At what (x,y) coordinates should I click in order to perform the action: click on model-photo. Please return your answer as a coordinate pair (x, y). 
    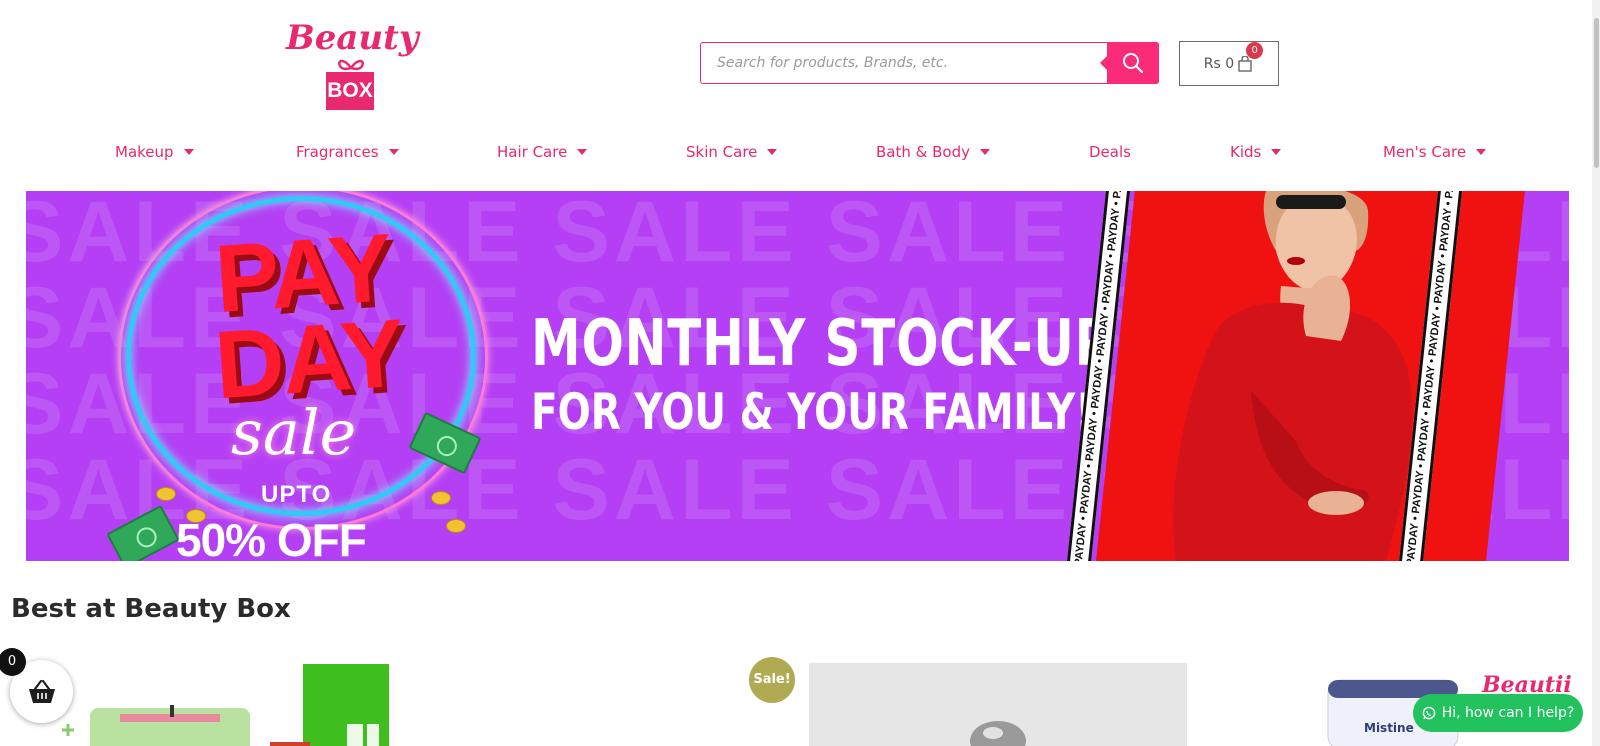
    Looking at the image, I should click on (1292, 376).